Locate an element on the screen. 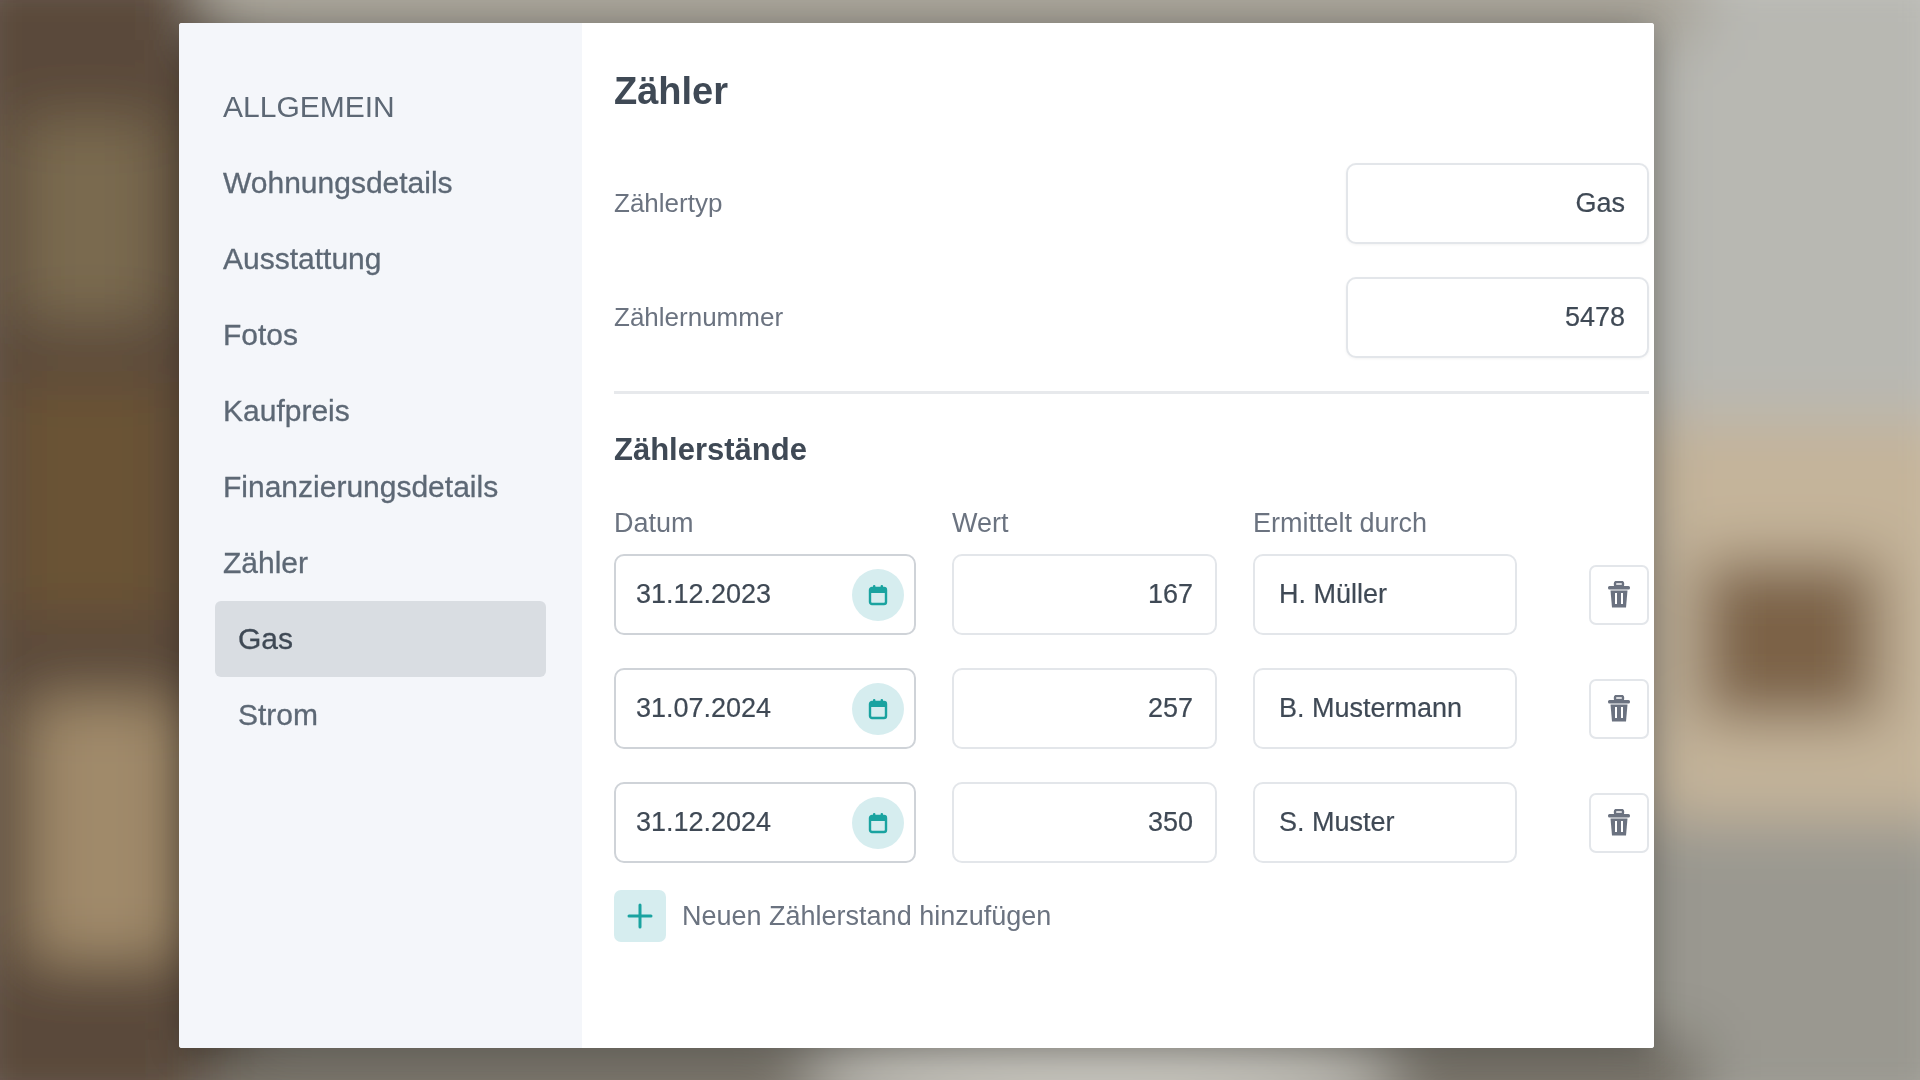 The height and width of the screenshot is (1080, 1920). section-heading: ALLGEMEIN is located at coordinates (309, 107).